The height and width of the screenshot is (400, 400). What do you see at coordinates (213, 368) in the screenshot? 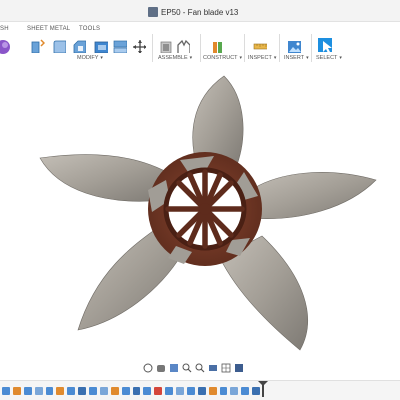
I see `display-settings-icon` at bounding box center [213, 368].